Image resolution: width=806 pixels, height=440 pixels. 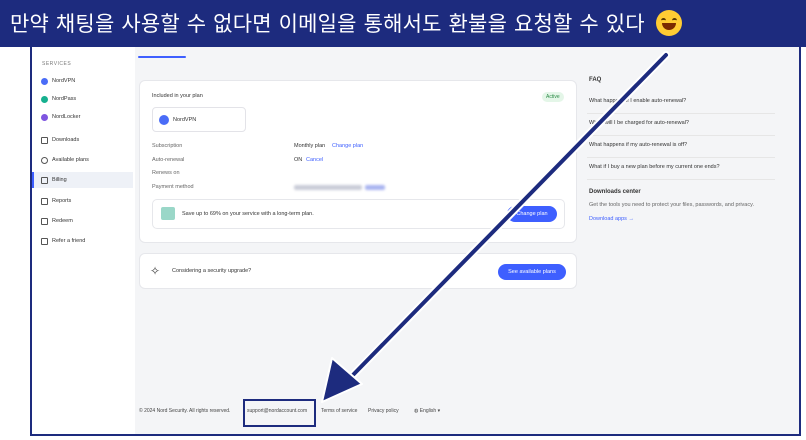 What do you see at coordinates (681, 124) in the screenshot?
I see `faq-item: When will I be charged for auto-renewal?` at bounding box center [681, 124].